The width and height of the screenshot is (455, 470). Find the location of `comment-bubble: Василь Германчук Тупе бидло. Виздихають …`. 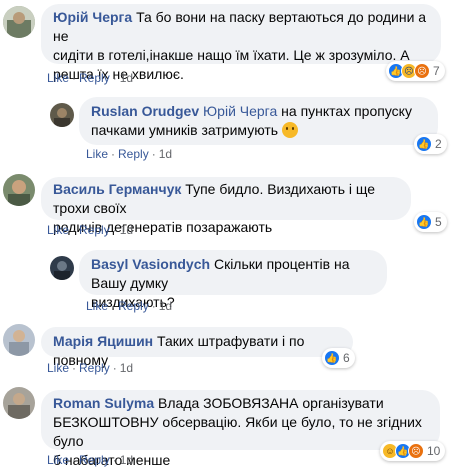

comment-bubble: Василь Германчук Тупе бидло. Виздихають … is located at coordinates (226, 206).